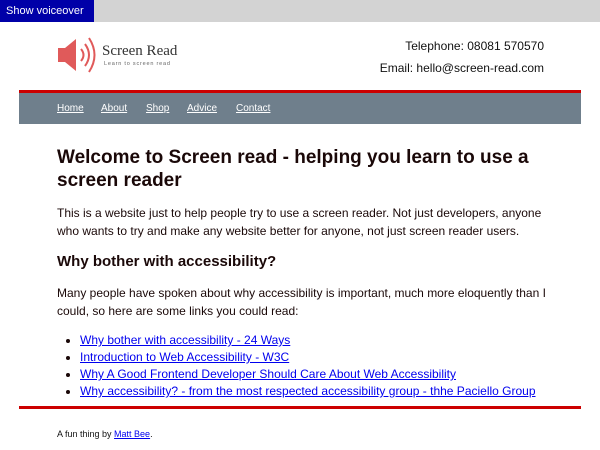 This screenshot has height=450, width=600. I want to click on nav-item-contact: Contact, so click(253, 108).